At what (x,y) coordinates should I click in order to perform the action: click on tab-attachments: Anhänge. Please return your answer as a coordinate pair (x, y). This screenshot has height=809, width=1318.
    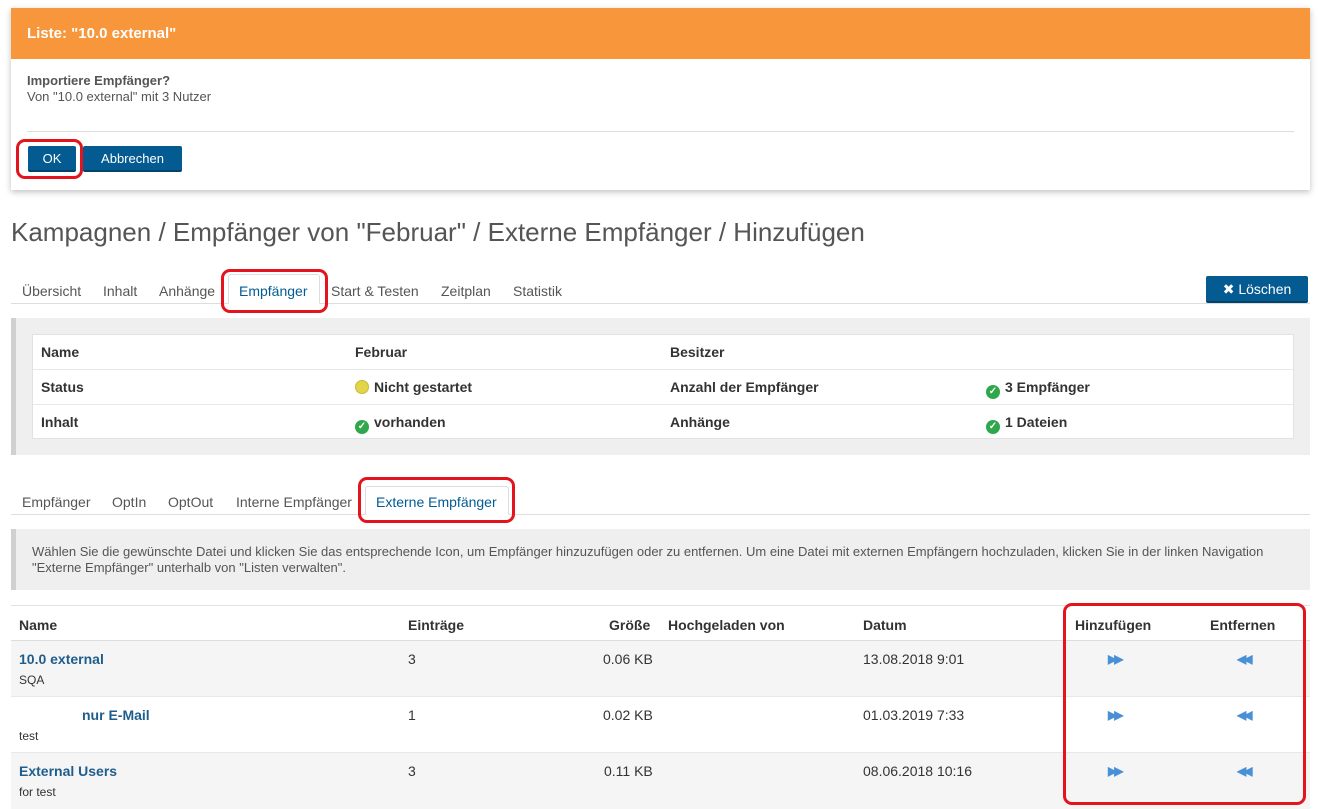
    Looking at the image, I should click on (187, 291).